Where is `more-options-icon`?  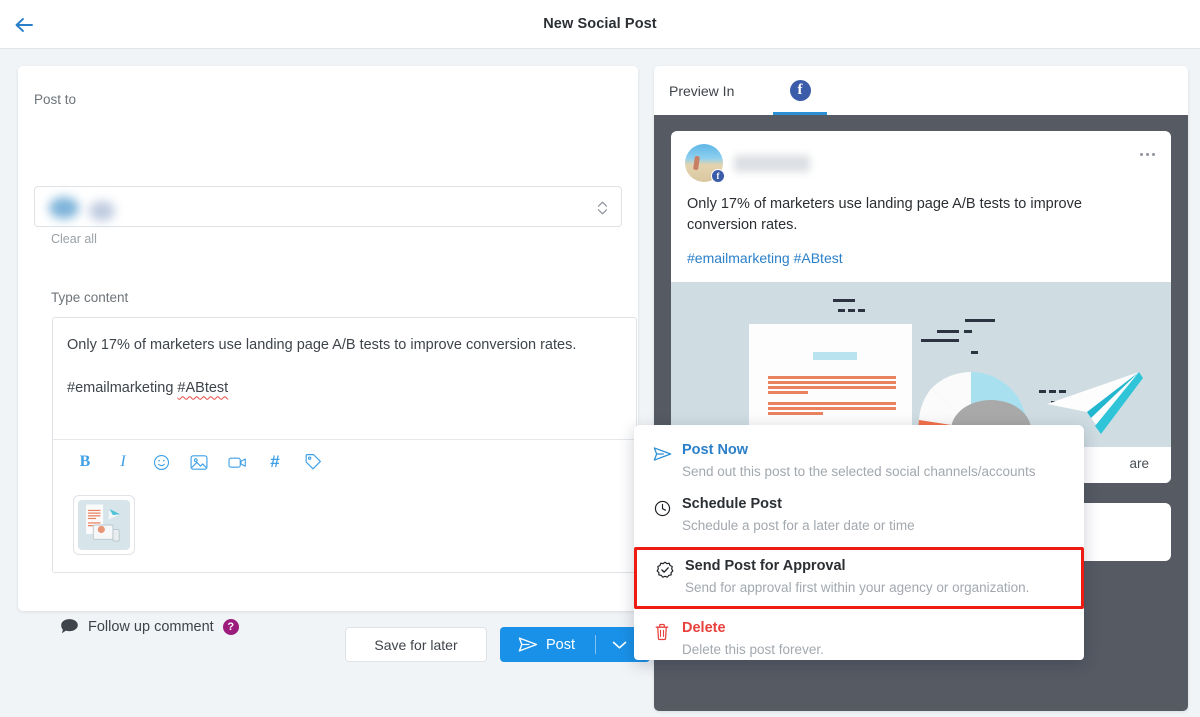
more-options-icon is located at coordinates (1147, 154).